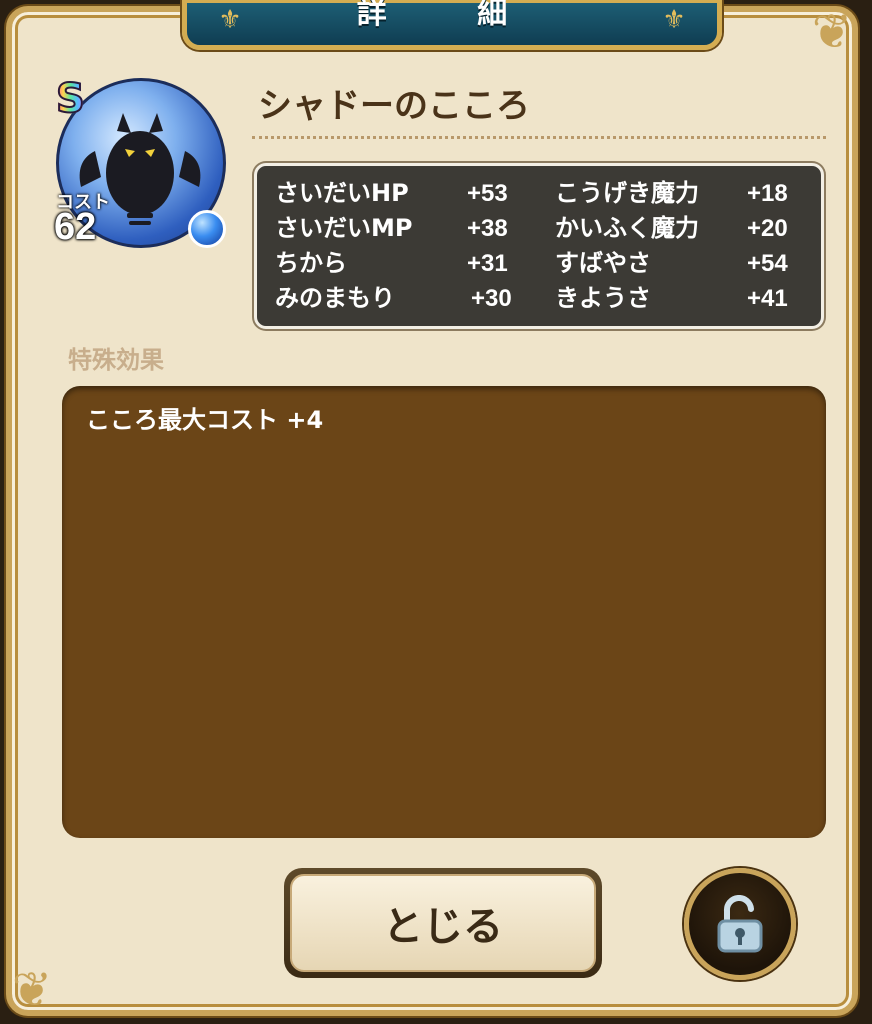 Image resolution: width=872 pixels, height=1024 pixels. Describe the element at coordinates (767, 298) in the screenshot. I see `stat-value: +41` at that location.